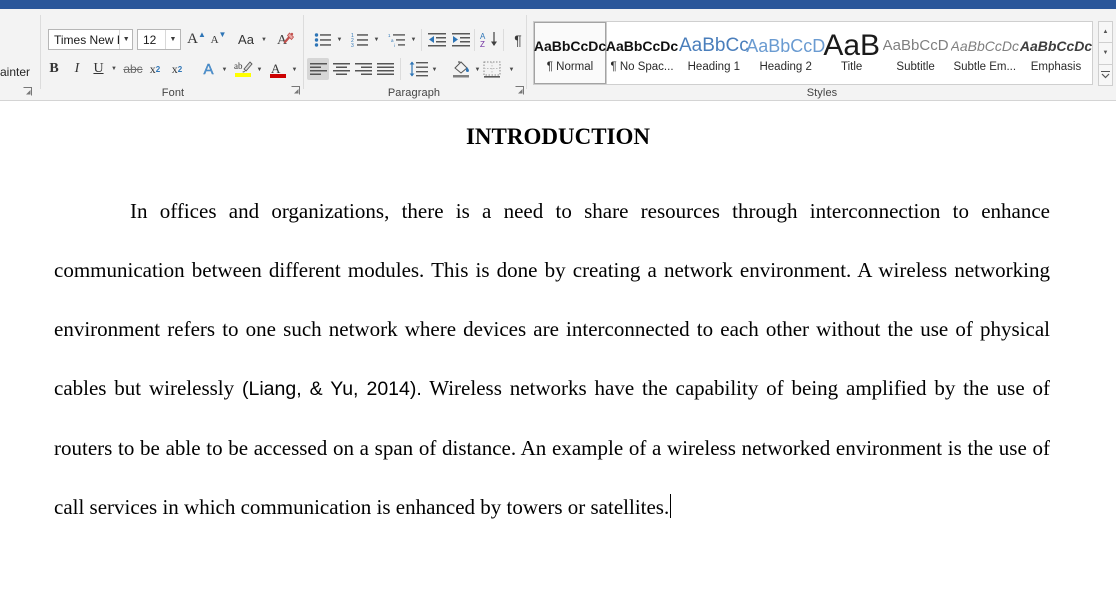 Image resolution: width=1116 pixels, height=603 pixels. I want to click on font-size-value: 12, so click(150, 39).